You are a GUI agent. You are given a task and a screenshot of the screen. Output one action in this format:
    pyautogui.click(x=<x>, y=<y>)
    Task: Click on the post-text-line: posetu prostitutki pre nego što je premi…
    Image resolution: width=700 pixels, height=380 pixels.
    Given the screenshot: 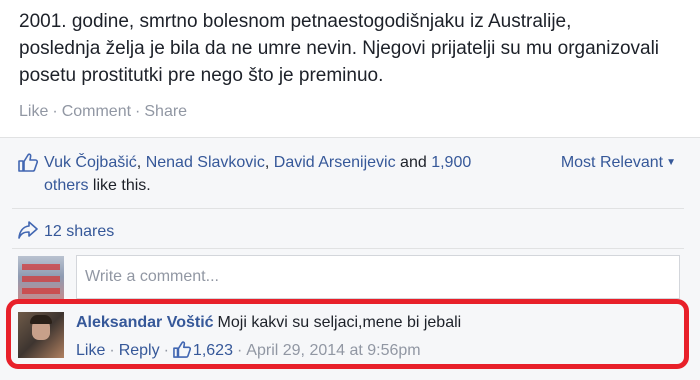 What is the action you would take?
    pyautogui.click(x=201, y=75)
    